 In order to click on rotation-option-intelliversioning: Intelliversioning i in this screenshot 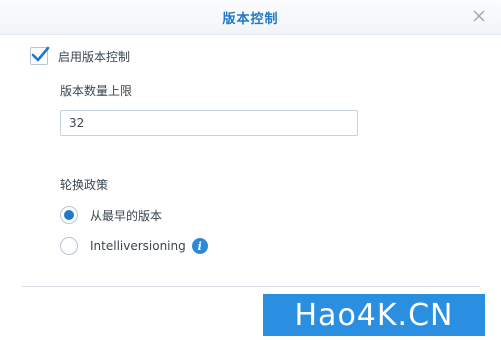, I will do `click(134, 246)`.